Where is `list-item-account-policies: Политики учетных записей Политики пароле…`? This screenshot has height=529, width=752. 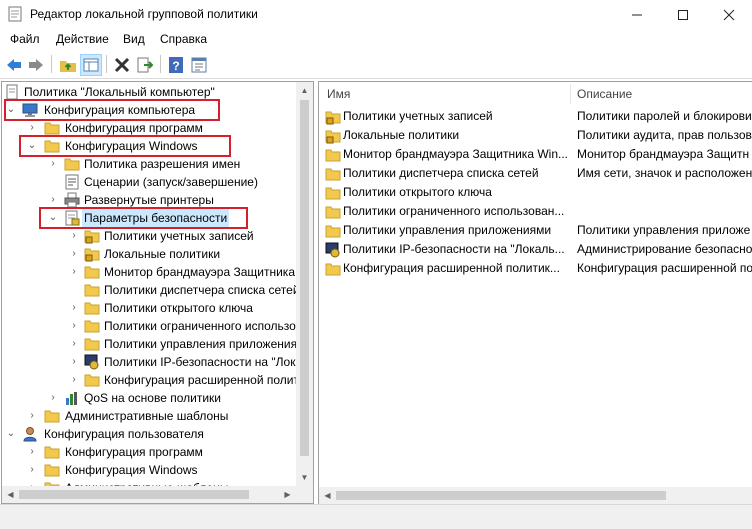 list-item-account-policies: Политики учетных записей Политики пароле… is located at coordinates (535, 116).